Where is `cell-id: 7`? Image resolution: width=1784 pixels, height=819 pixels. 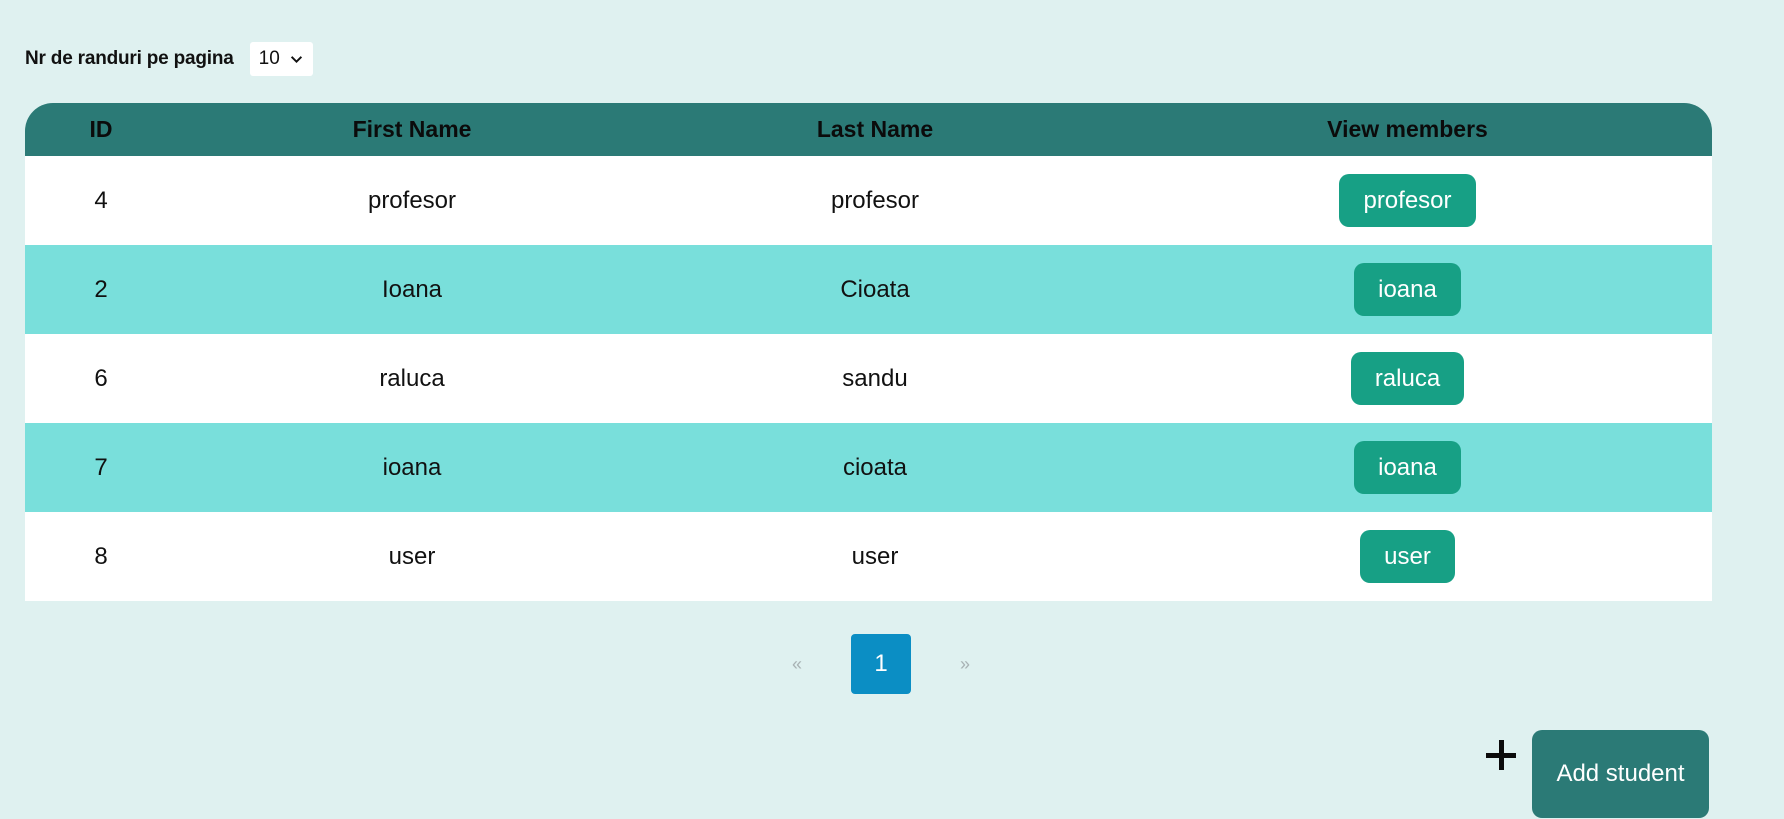 cell-id: 7 is located at coordinates (101, 467).